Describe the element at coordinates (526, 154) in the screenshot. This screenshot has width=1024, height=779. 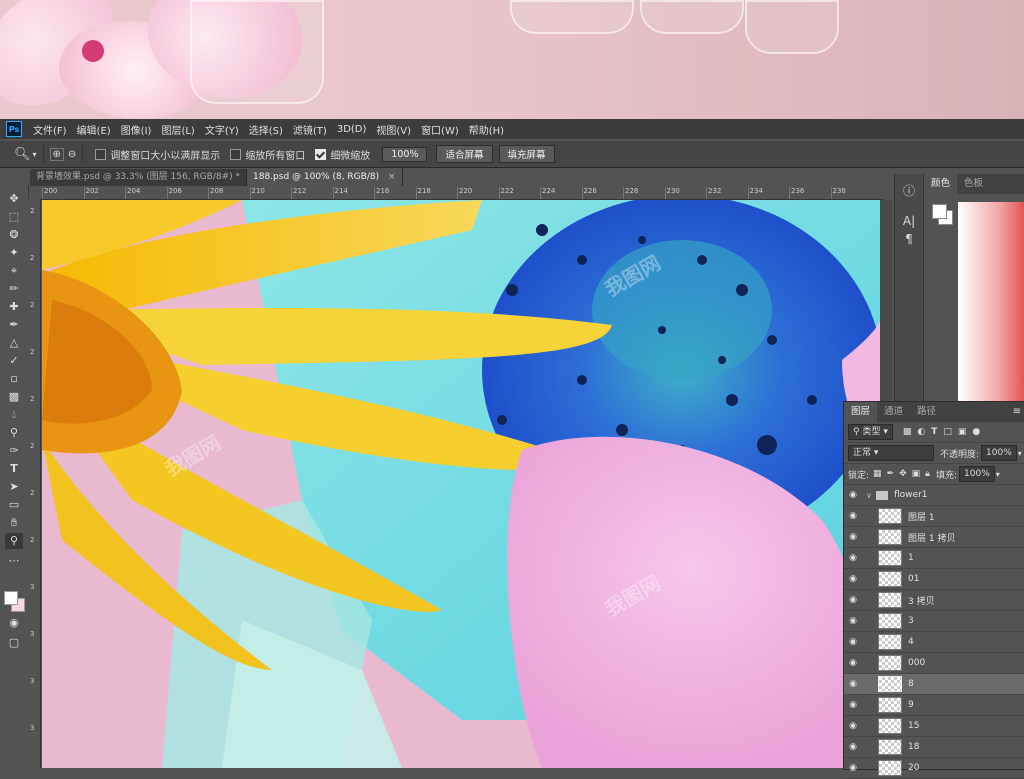
I see `fill-screen-button: 填充屏幕` at that location.